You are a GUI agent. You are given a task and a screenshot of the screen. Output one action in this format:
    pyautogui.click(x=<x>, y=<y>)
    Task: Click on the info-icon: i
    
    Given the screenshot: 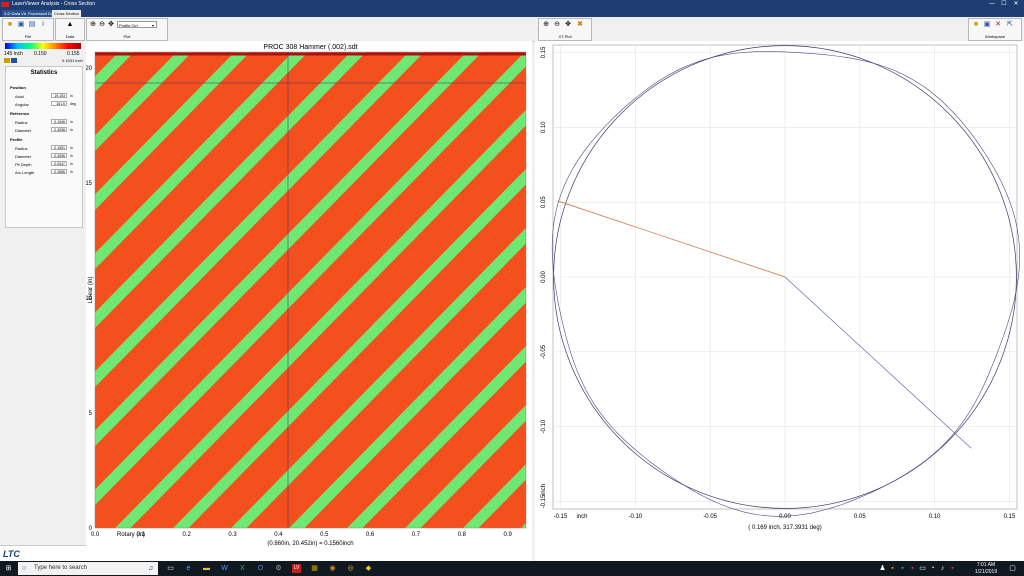 What is the action you would take?
    pyautogui.click(x=43, y=25)
    